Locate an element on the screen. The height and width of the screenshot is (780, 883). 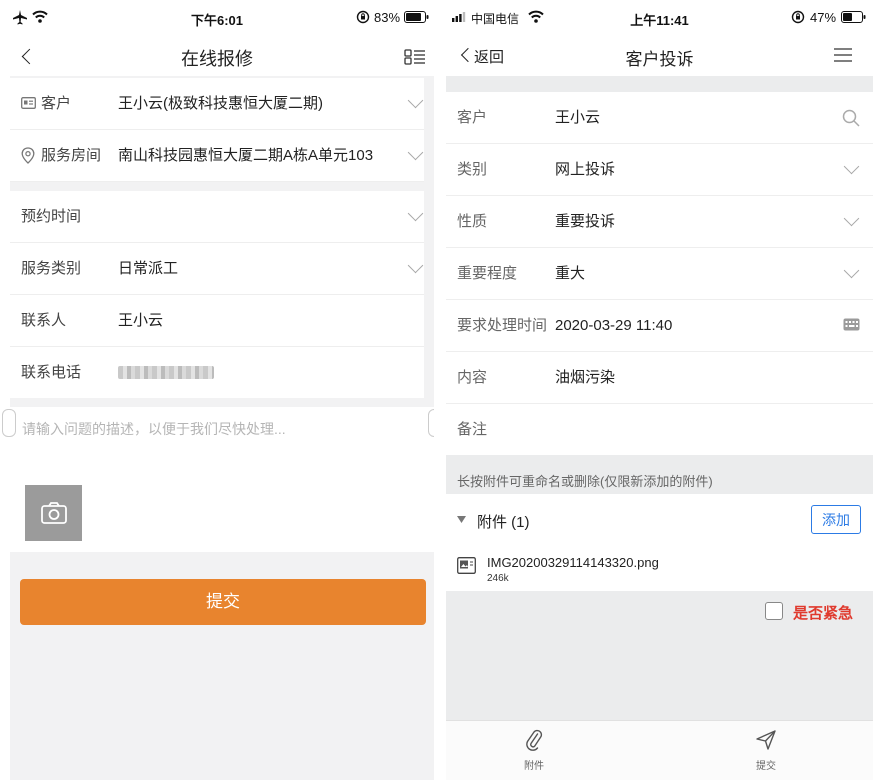
hamburger-menu-icon is located at coordinates (843, 55).